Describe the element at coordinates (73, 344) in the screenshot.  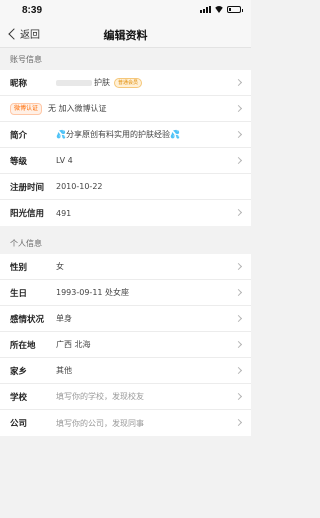
I see `location-value: 广西 北海` at that location.